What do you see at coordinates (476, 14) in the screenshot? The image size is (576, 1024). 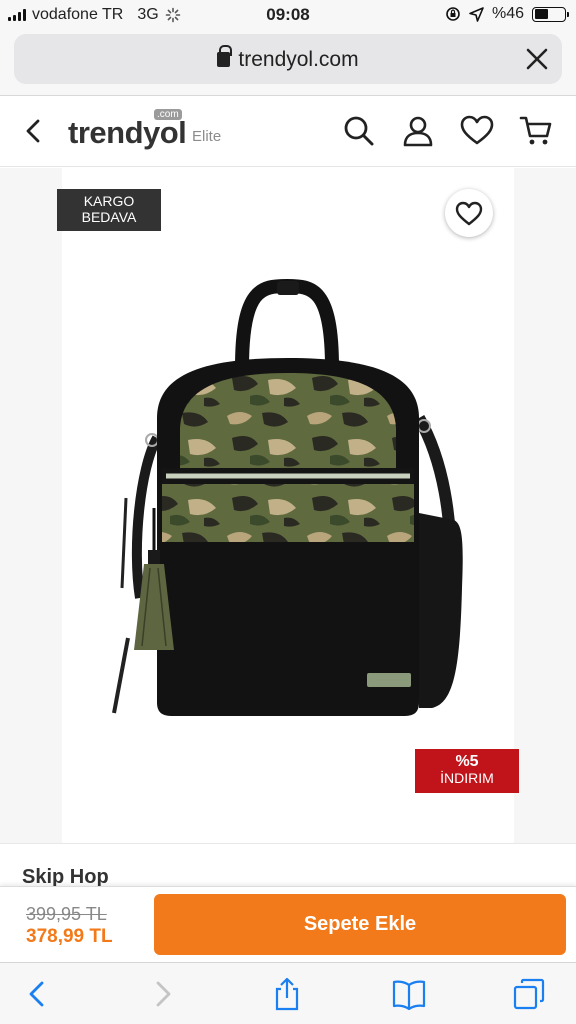 I see `location-icon` at bounding box center [476, 14].